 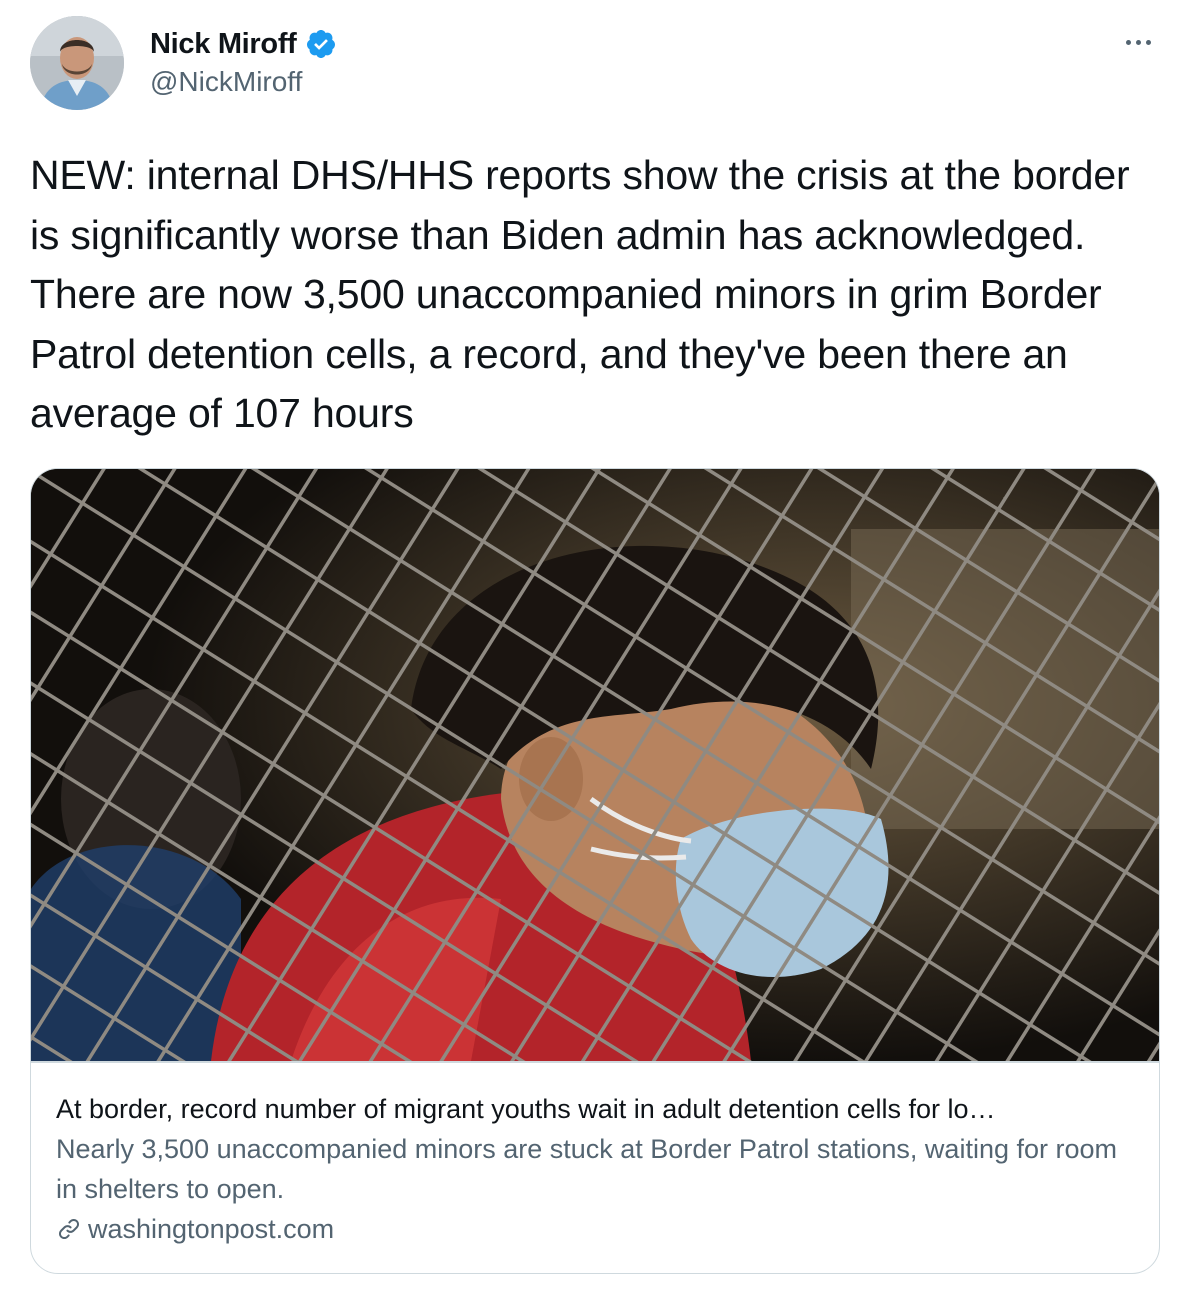 What do you see at coordinates (596, 1229) in the screenshot?
I see `card-domain-row: washingtonpost.com` at bounding box center [596, 1229].